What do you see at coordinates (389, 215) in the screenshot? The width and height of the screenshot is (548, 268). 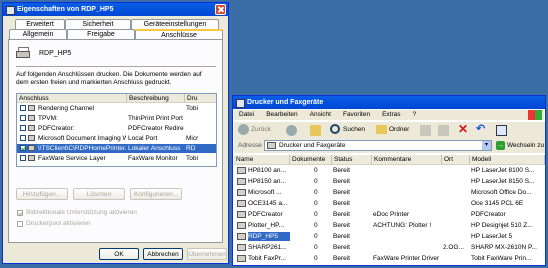 I see `printer-row: PDFCreator 0 Bereit eDoc Printer PDFCreator` at bounding box center [389, 215].